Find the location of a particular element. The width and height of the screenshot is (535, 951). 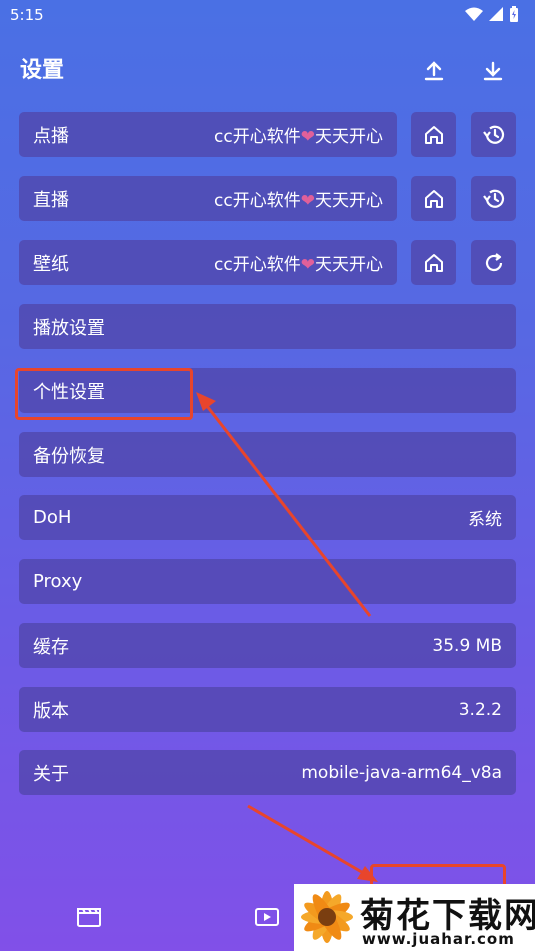

flower-logo is located at coordinates (327, 917).